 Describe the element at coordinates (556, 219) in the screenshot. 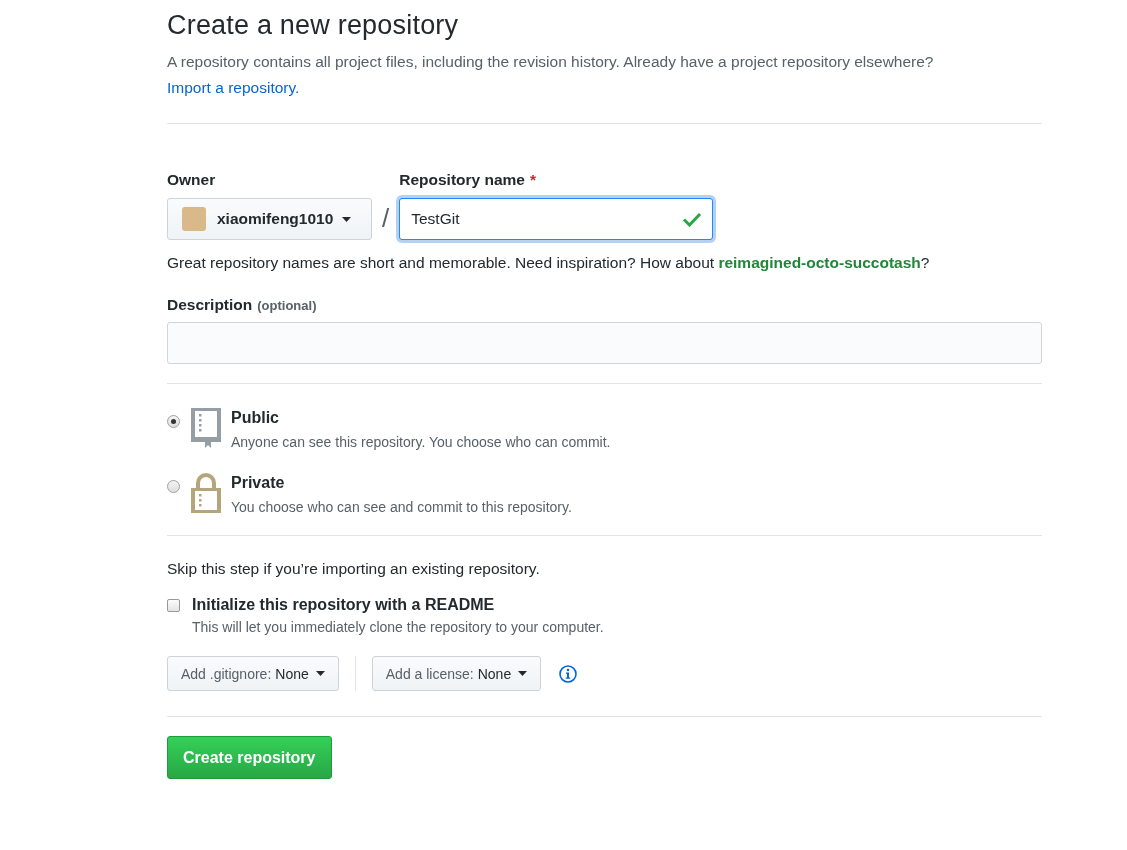

I see `repository-name-field: TestGit` at that location.